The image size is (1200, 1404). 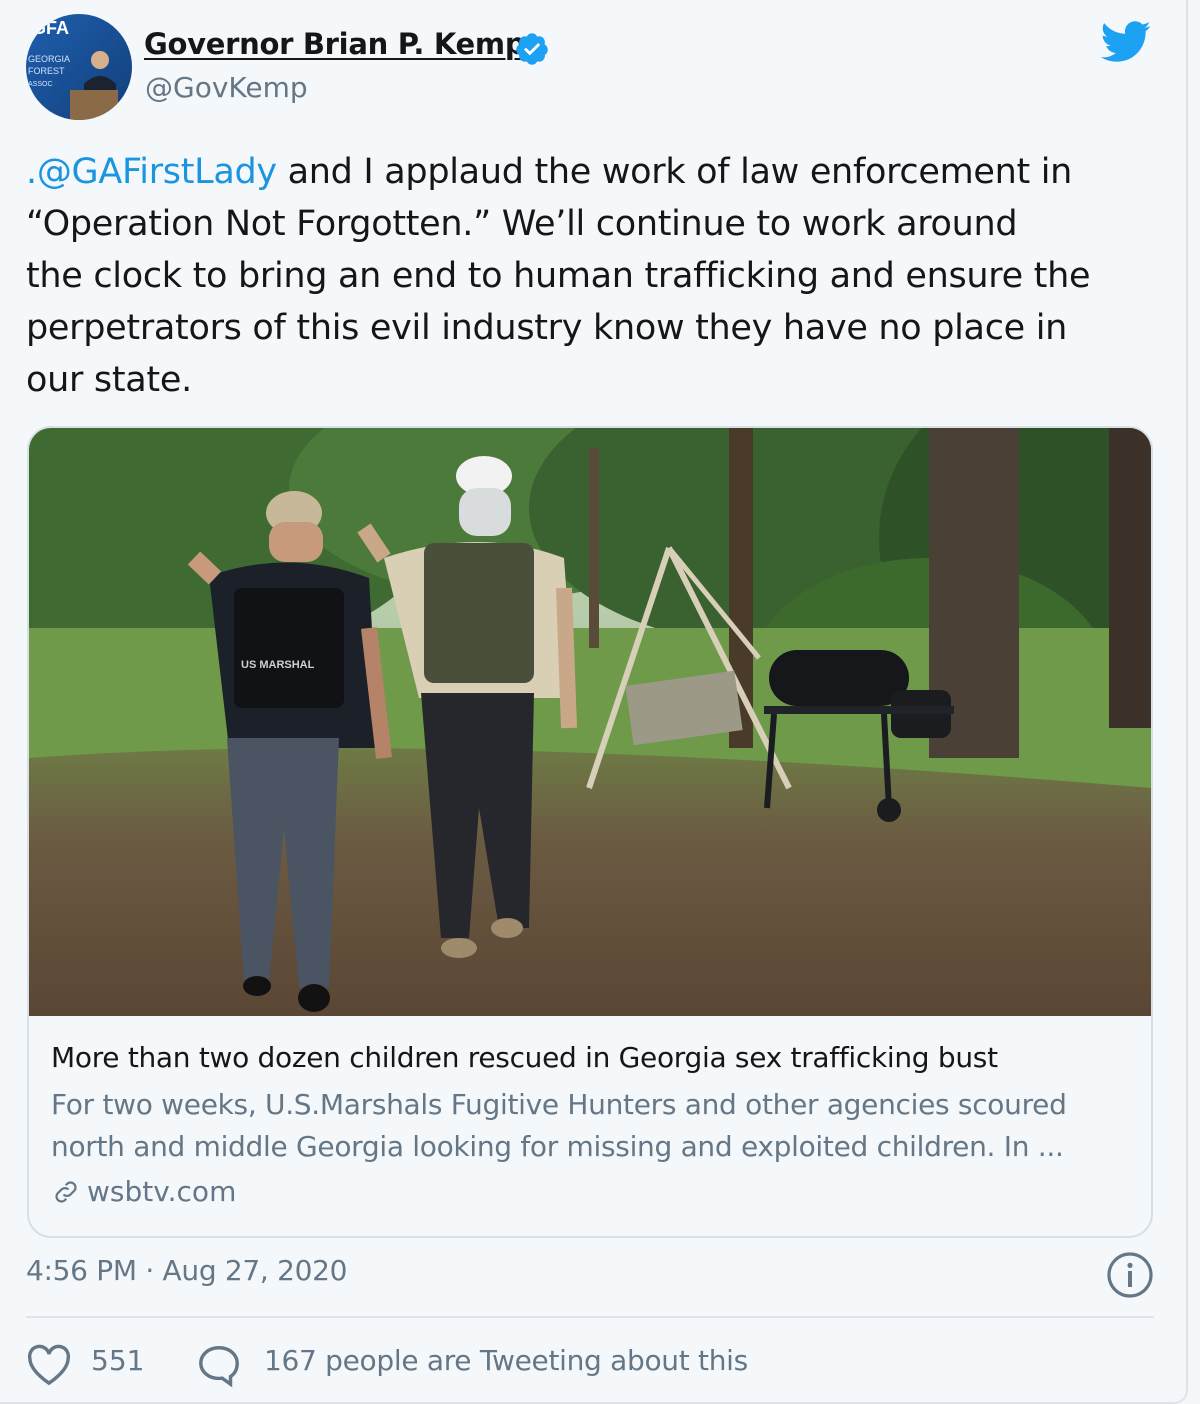 I want to click on tweeting-about-link: 167 people are Tweeting about this, so click(x=506, y=1360).